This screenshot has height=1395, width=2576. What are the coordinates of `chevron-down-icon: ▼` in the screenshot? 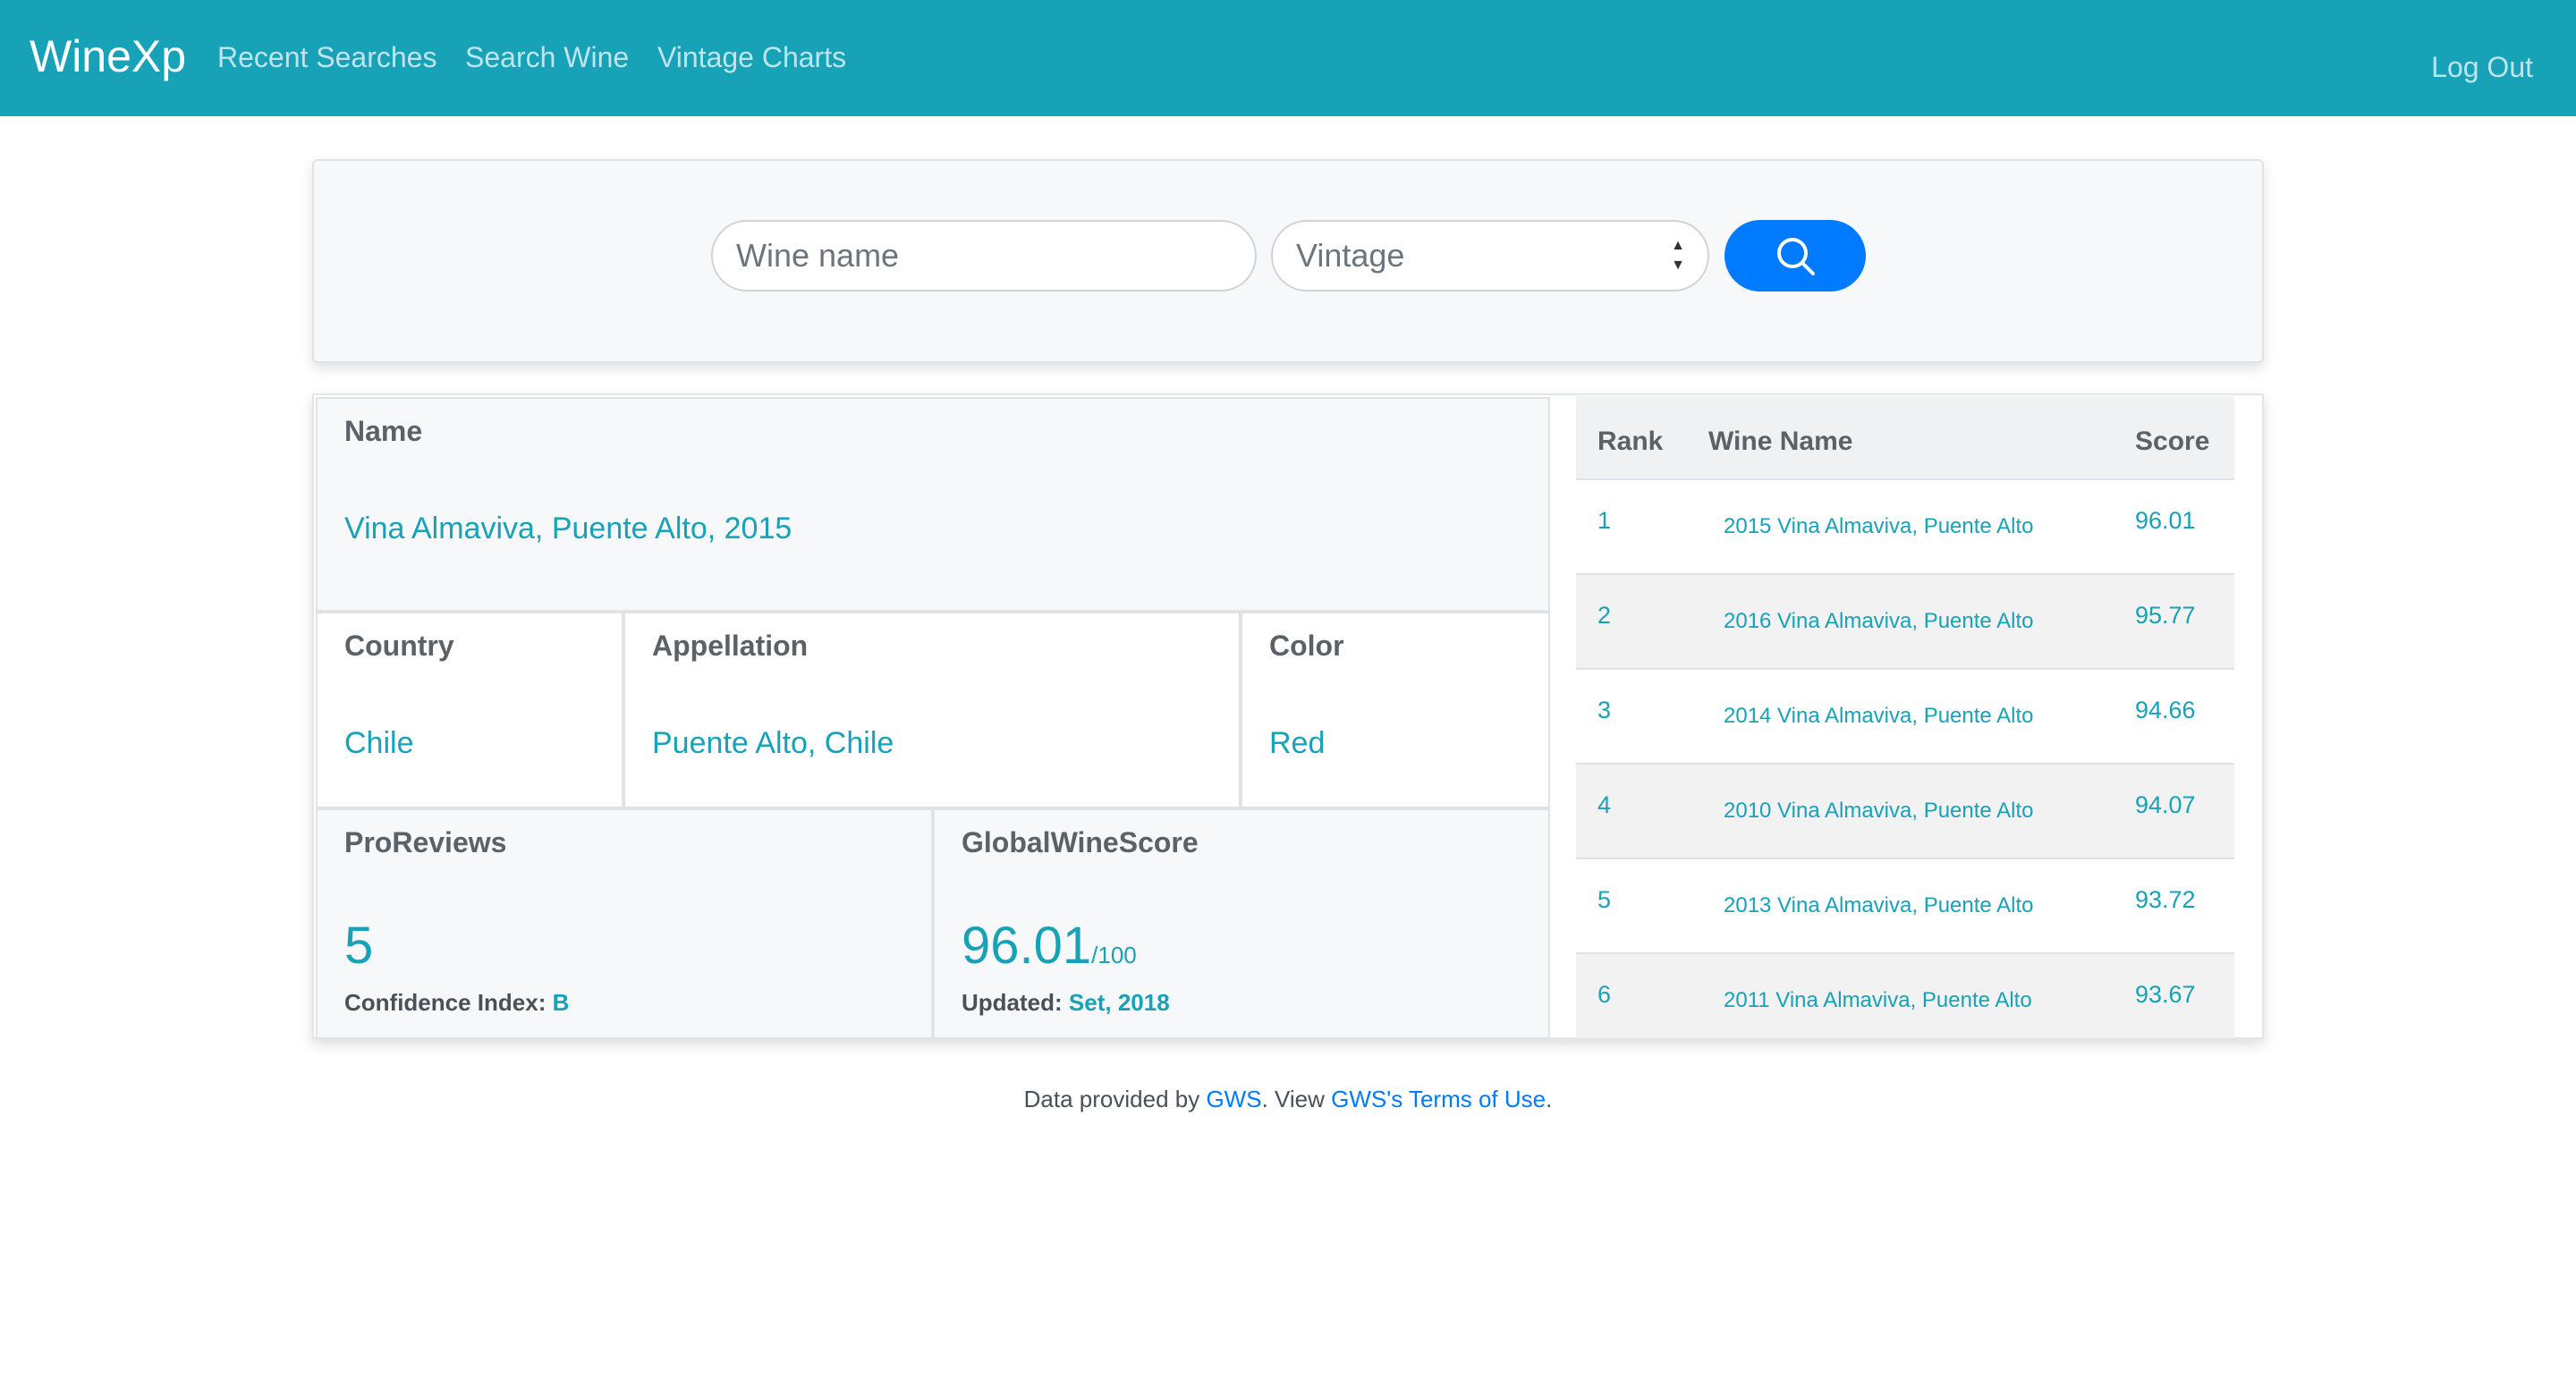 It's located at (1678, 266).